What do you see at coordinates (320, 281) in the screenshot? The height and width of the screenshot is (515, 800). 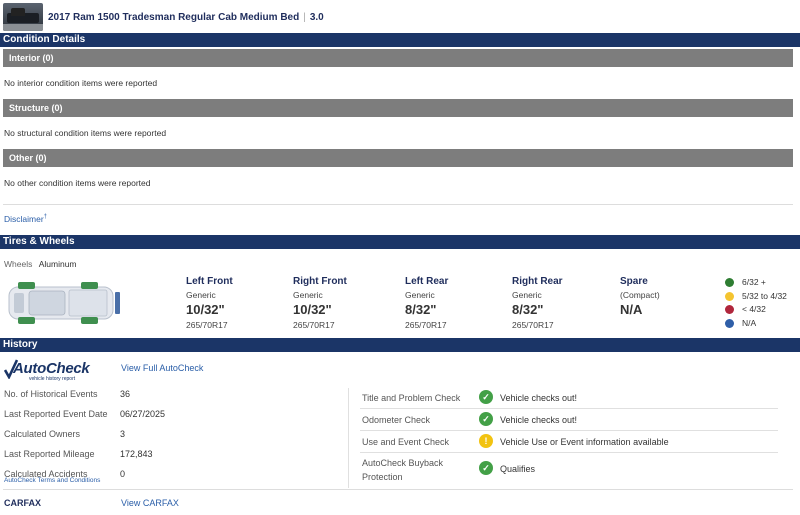 I see `tire-position: Right Front` at bounding box center [320, 281].